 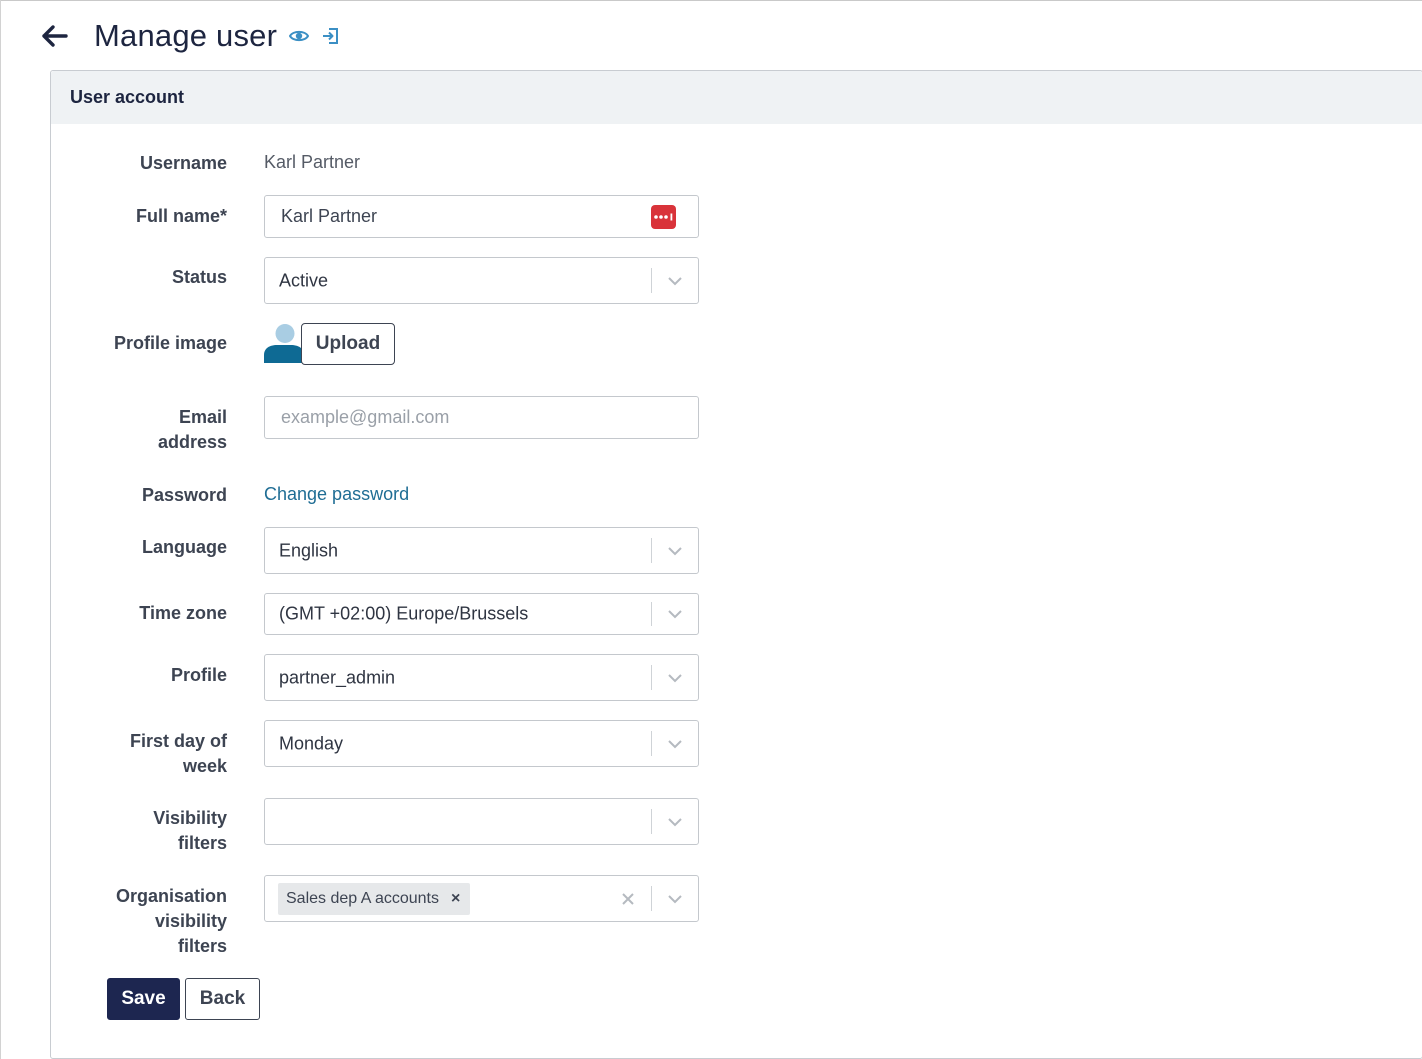 What do you see at coordinates (183, 163) in the screenshot?
I see `username-label: Username` at bounding box center [183, 163].